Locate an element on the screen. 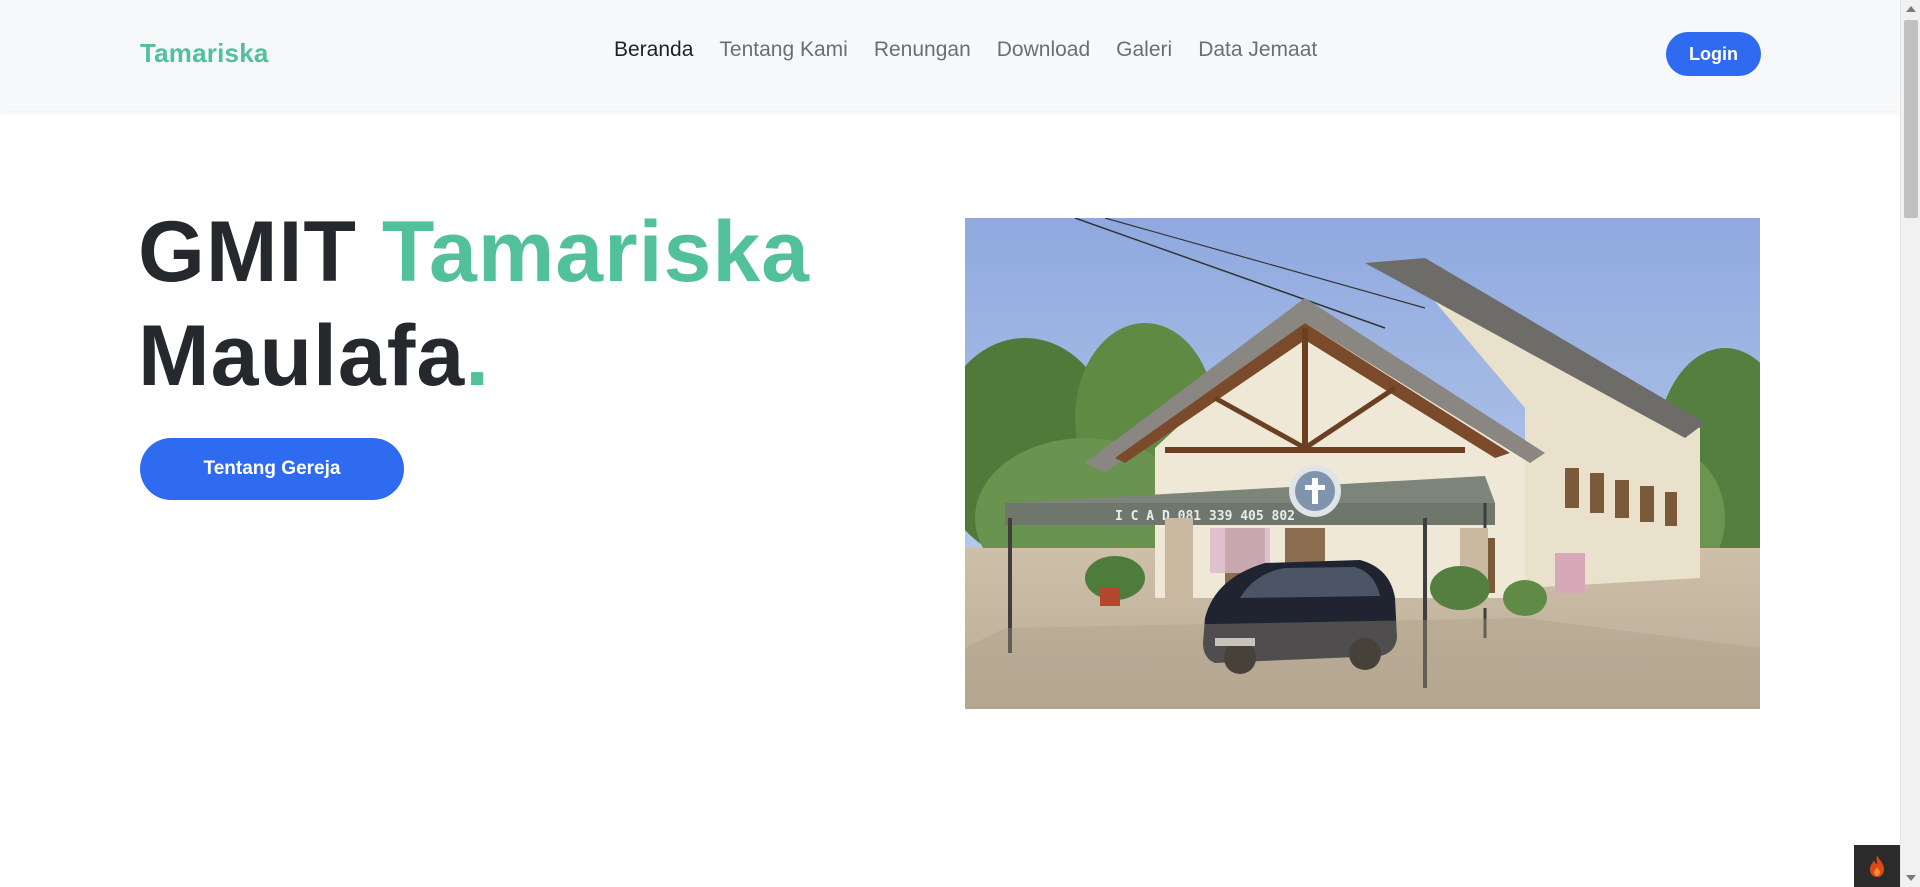  nav-item-download: Download is located at coordinates (1043, 50).